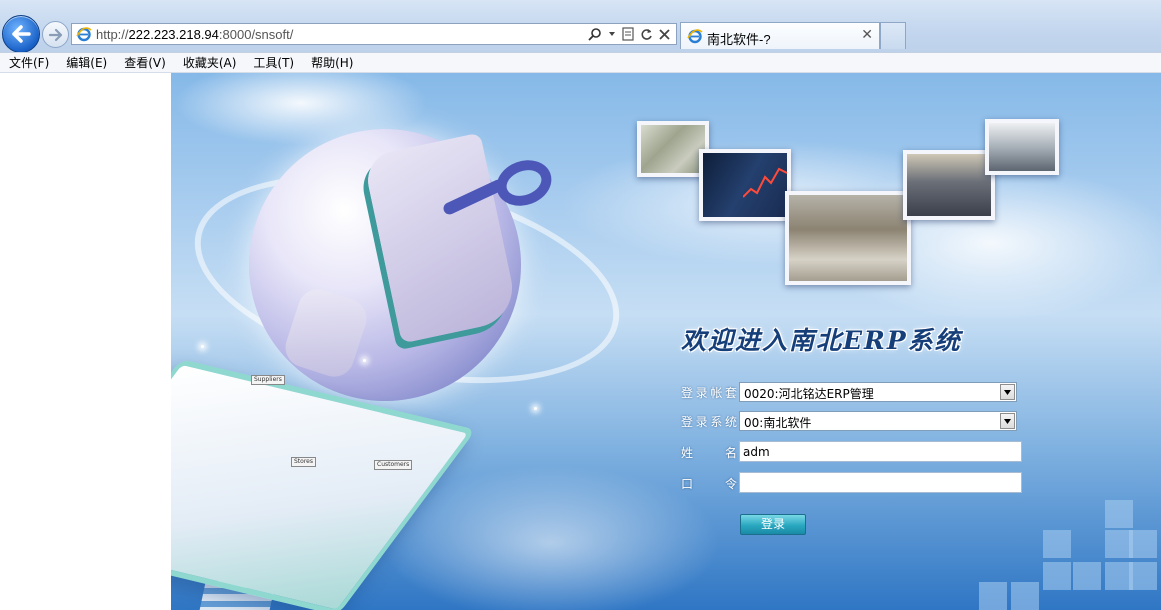 This screenshot has height=610, width=1161. What do you see at coordinates (85, 341) in the screenshot?
I see `page-left-margin` at bounding box center [85, 341].